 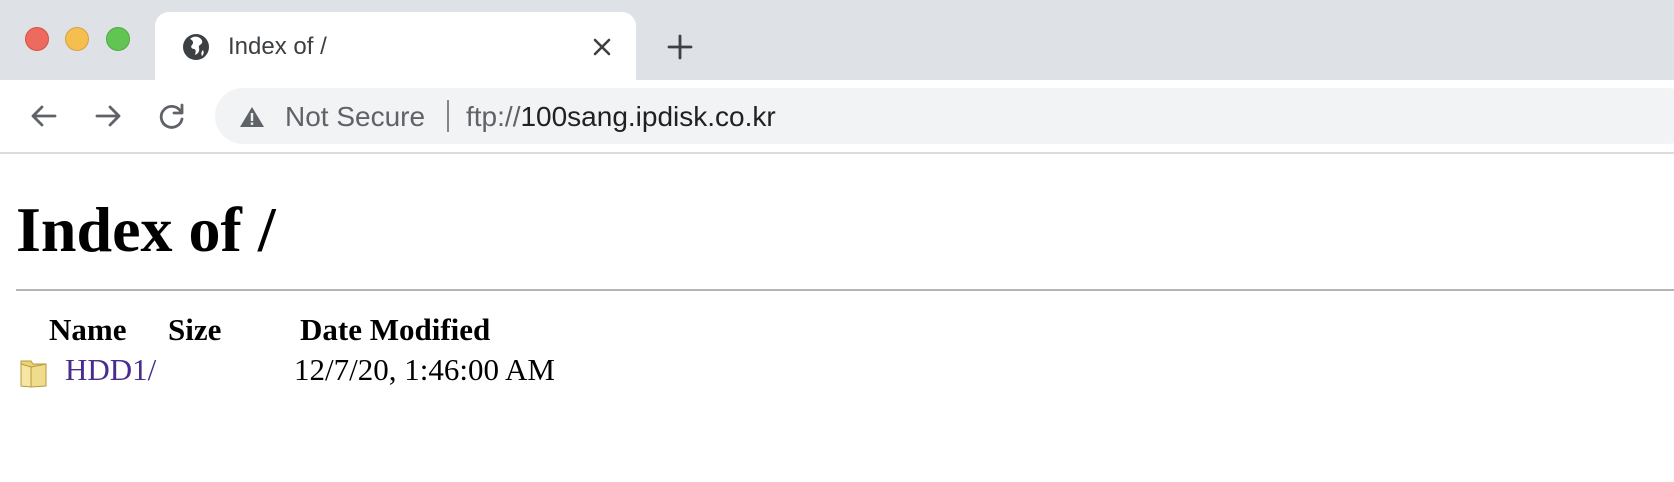 What do you see at coordinates (37, 39) in the screenshot?
I see `window-close-button` at bounding box center [37, 39].